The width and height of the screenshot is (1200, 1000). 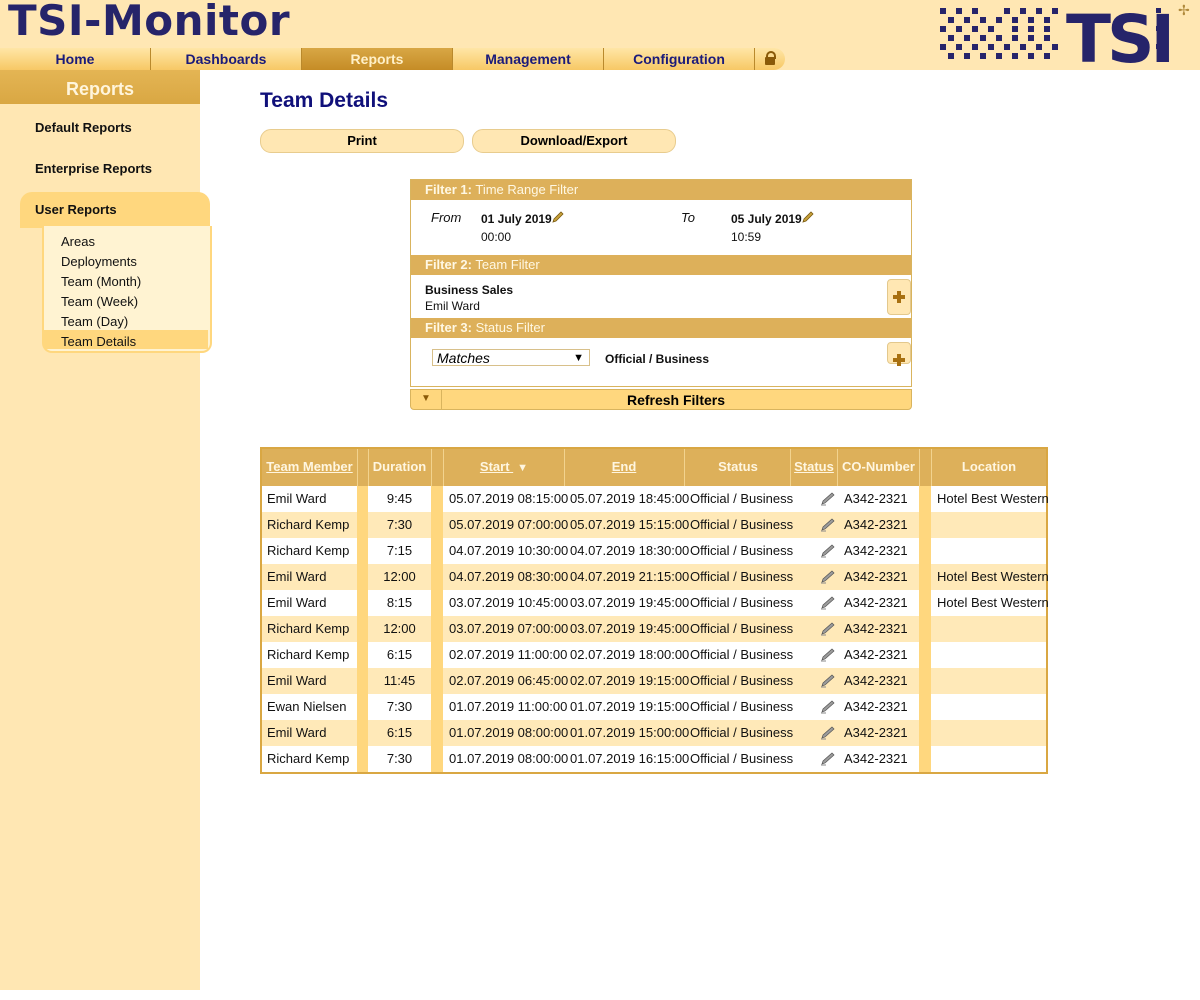 What do you see at coordinates (509, 758) in the screenshot?
I see `cell-start: 01.07.2019 08:00:00` at bounding box center [509, 758].